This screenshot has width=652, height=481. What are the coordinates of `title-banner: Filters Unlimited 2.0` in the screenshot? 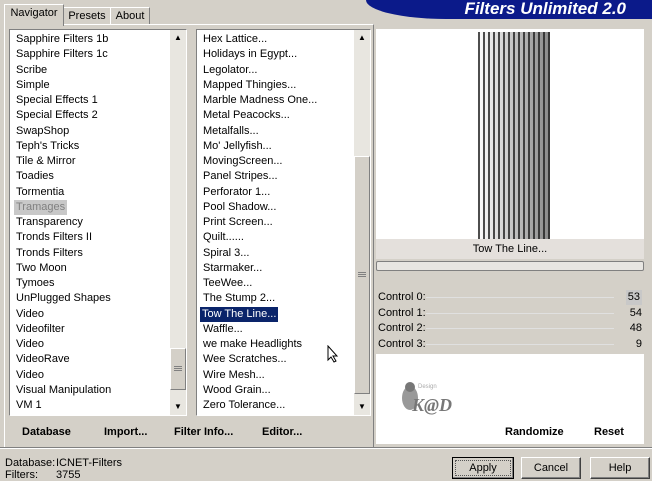 It's located at (509, 9).